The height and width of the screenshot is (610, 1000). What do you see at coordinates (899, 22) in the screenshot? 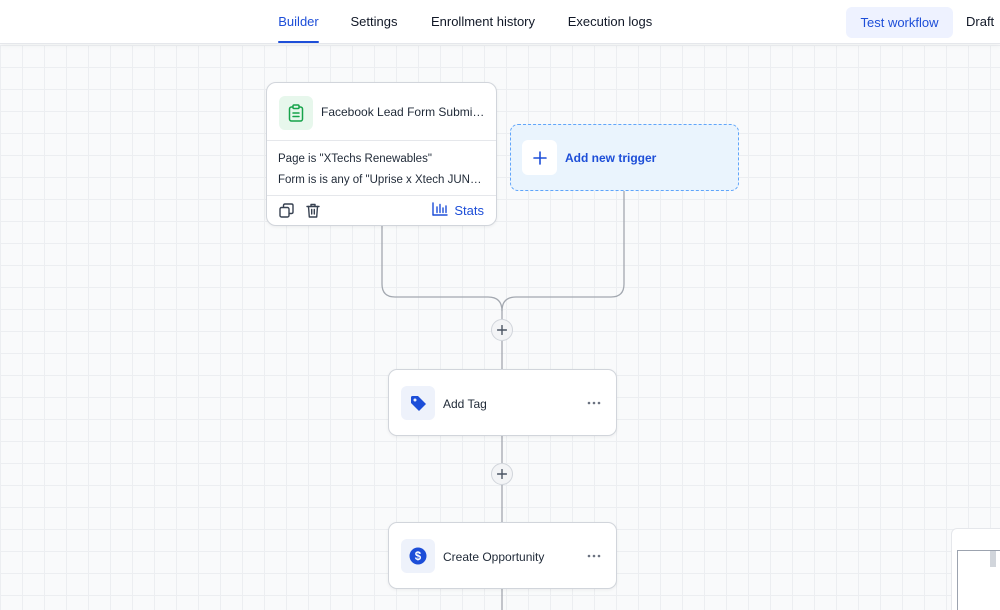
I see `test-workflow-button: Test workflow` at bounding box center [899, 22].